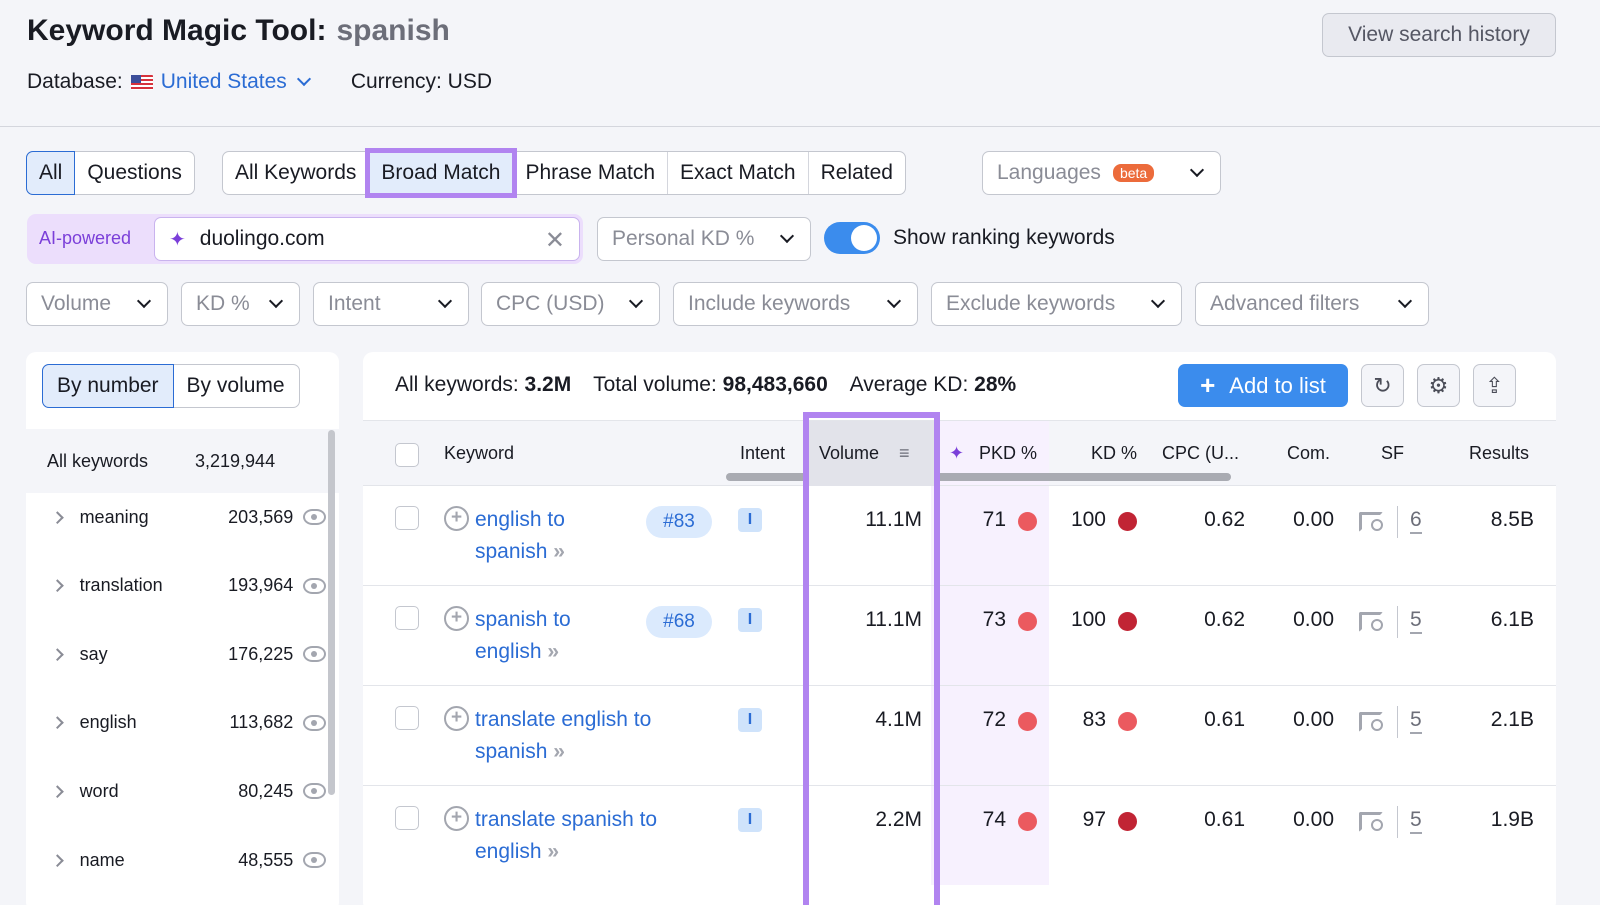 Image resolution: width=1600 pixels, height=905 pixels. What do you see at coordinates (795, 304) in the screenshot?
I see `include-keywords-dropdown: Include keywords` at bounding box center [795, 304].